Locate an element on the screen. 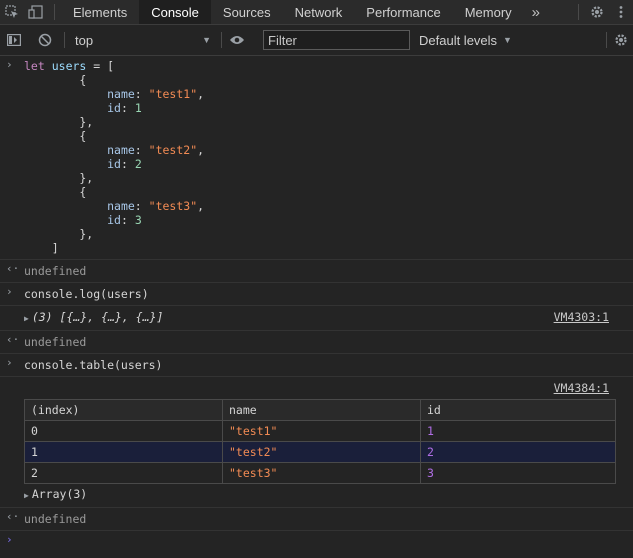 The height and width of the screenshot is (558, 633). tab-elements: Elements is located at coordinates (100, 12).